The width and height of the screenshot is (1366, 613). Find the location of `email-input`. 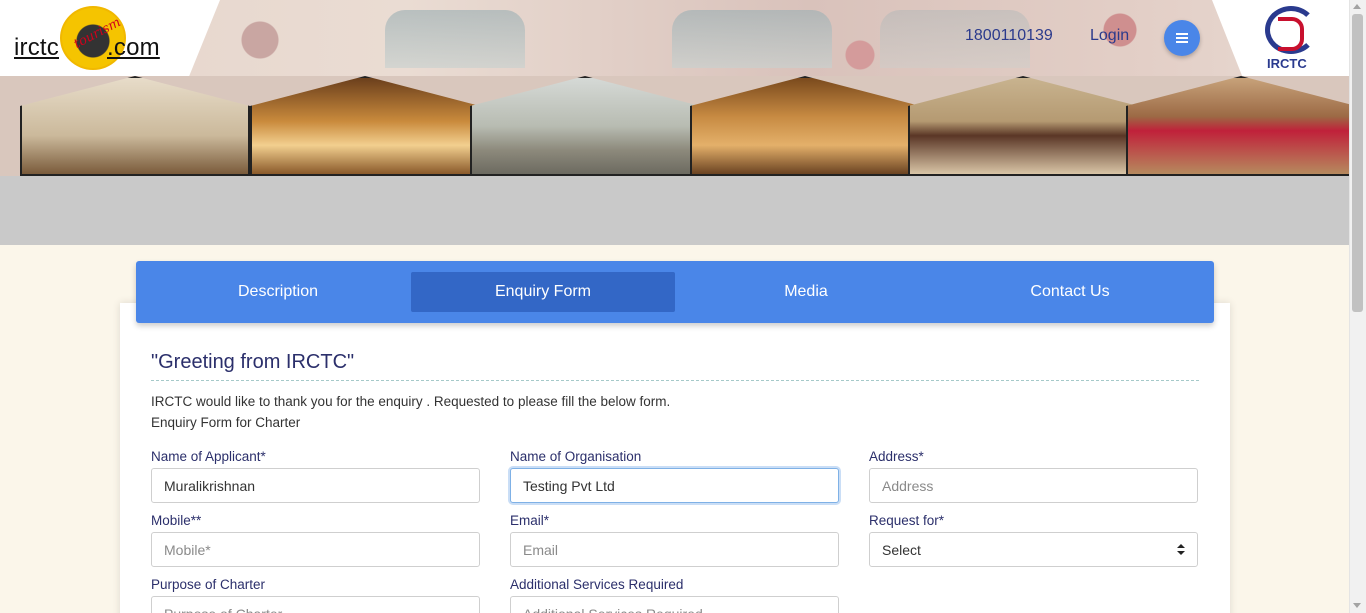

email-input is located at coordinates (674, 549).